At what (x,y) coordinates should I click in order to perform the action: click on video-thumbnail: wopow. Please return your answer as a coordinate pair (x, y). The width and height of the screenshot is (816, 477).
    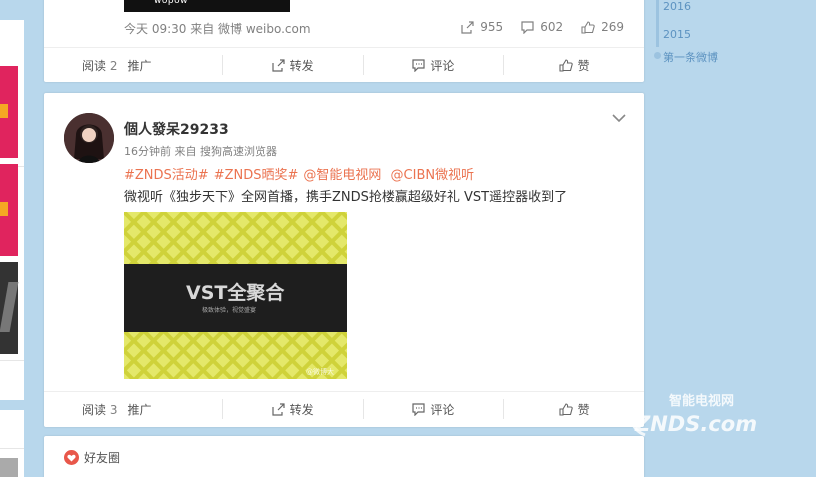
    Looking at the image, I should click on (207, 6).